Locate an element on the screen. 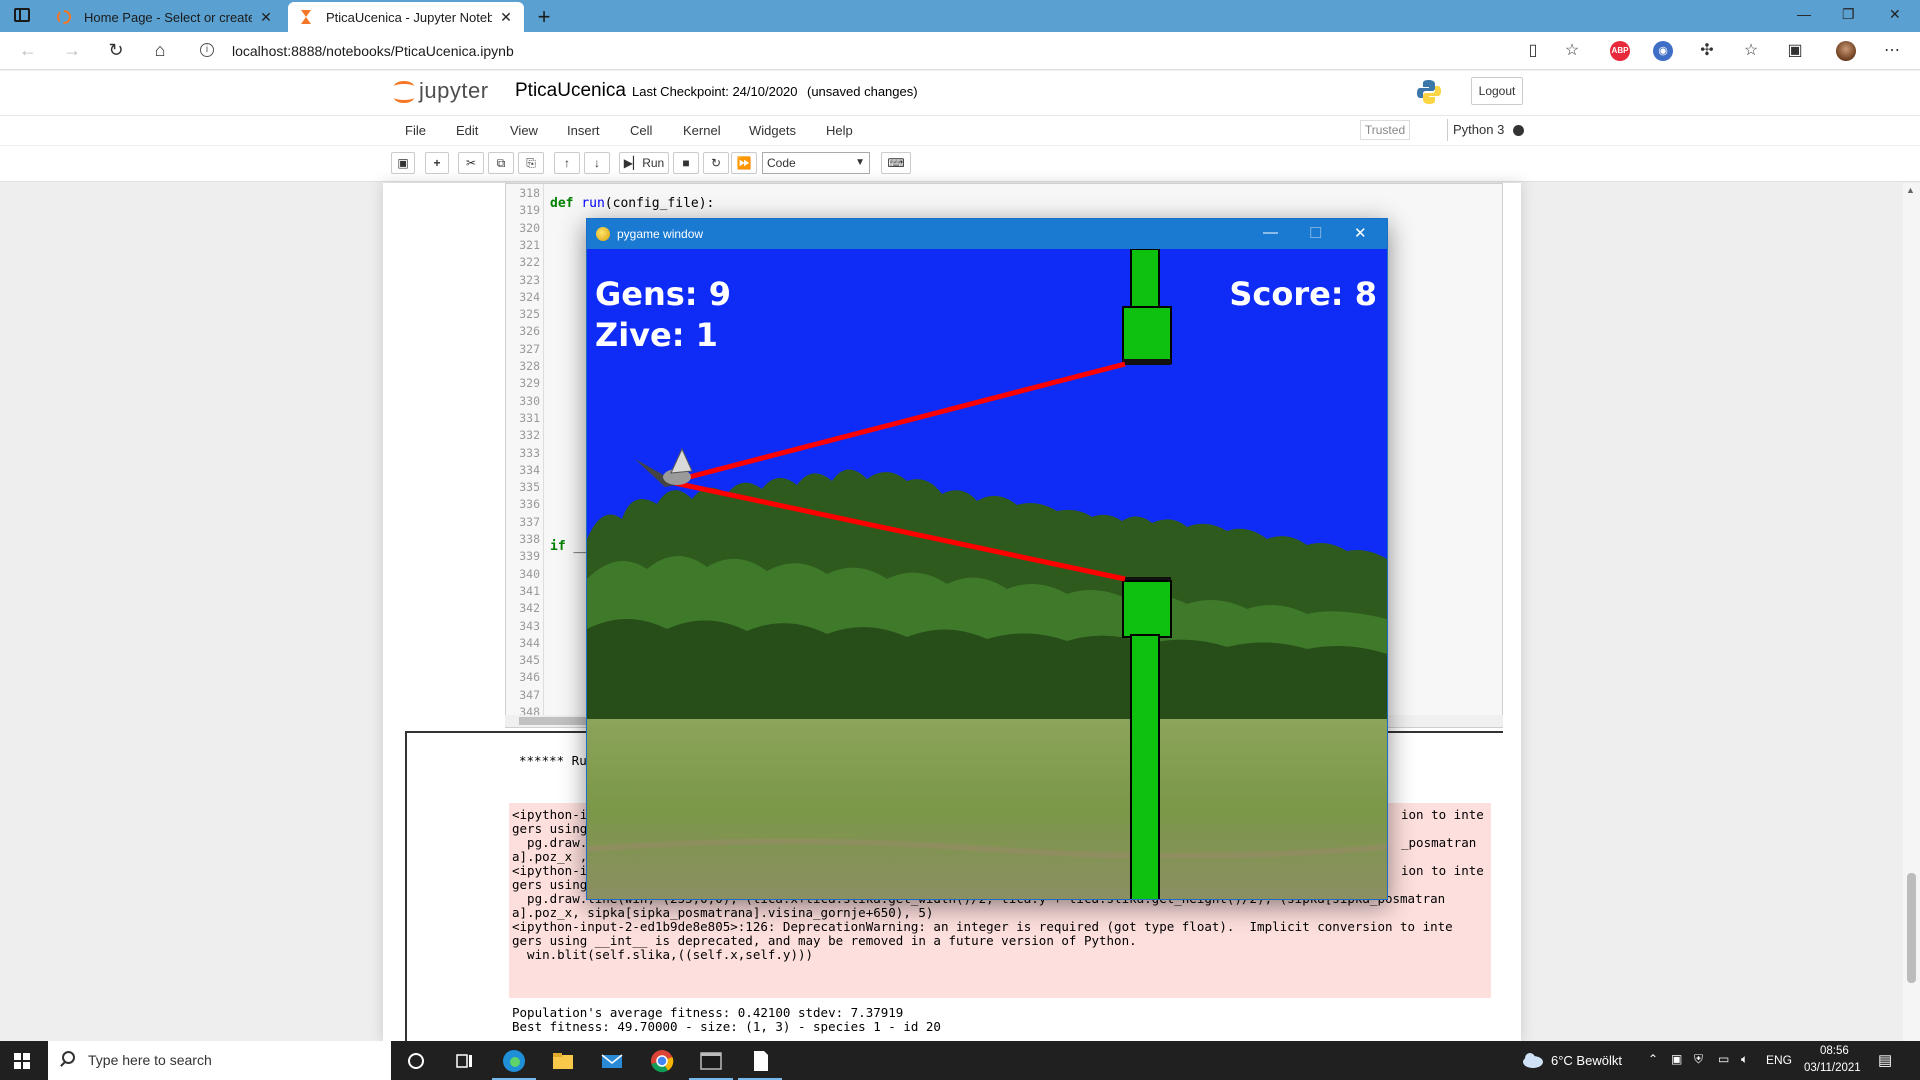 Image resolution: width=1920 pixels, height=1080 pixels. restore-icon: ❐ is located at coordinates (1848, 14).